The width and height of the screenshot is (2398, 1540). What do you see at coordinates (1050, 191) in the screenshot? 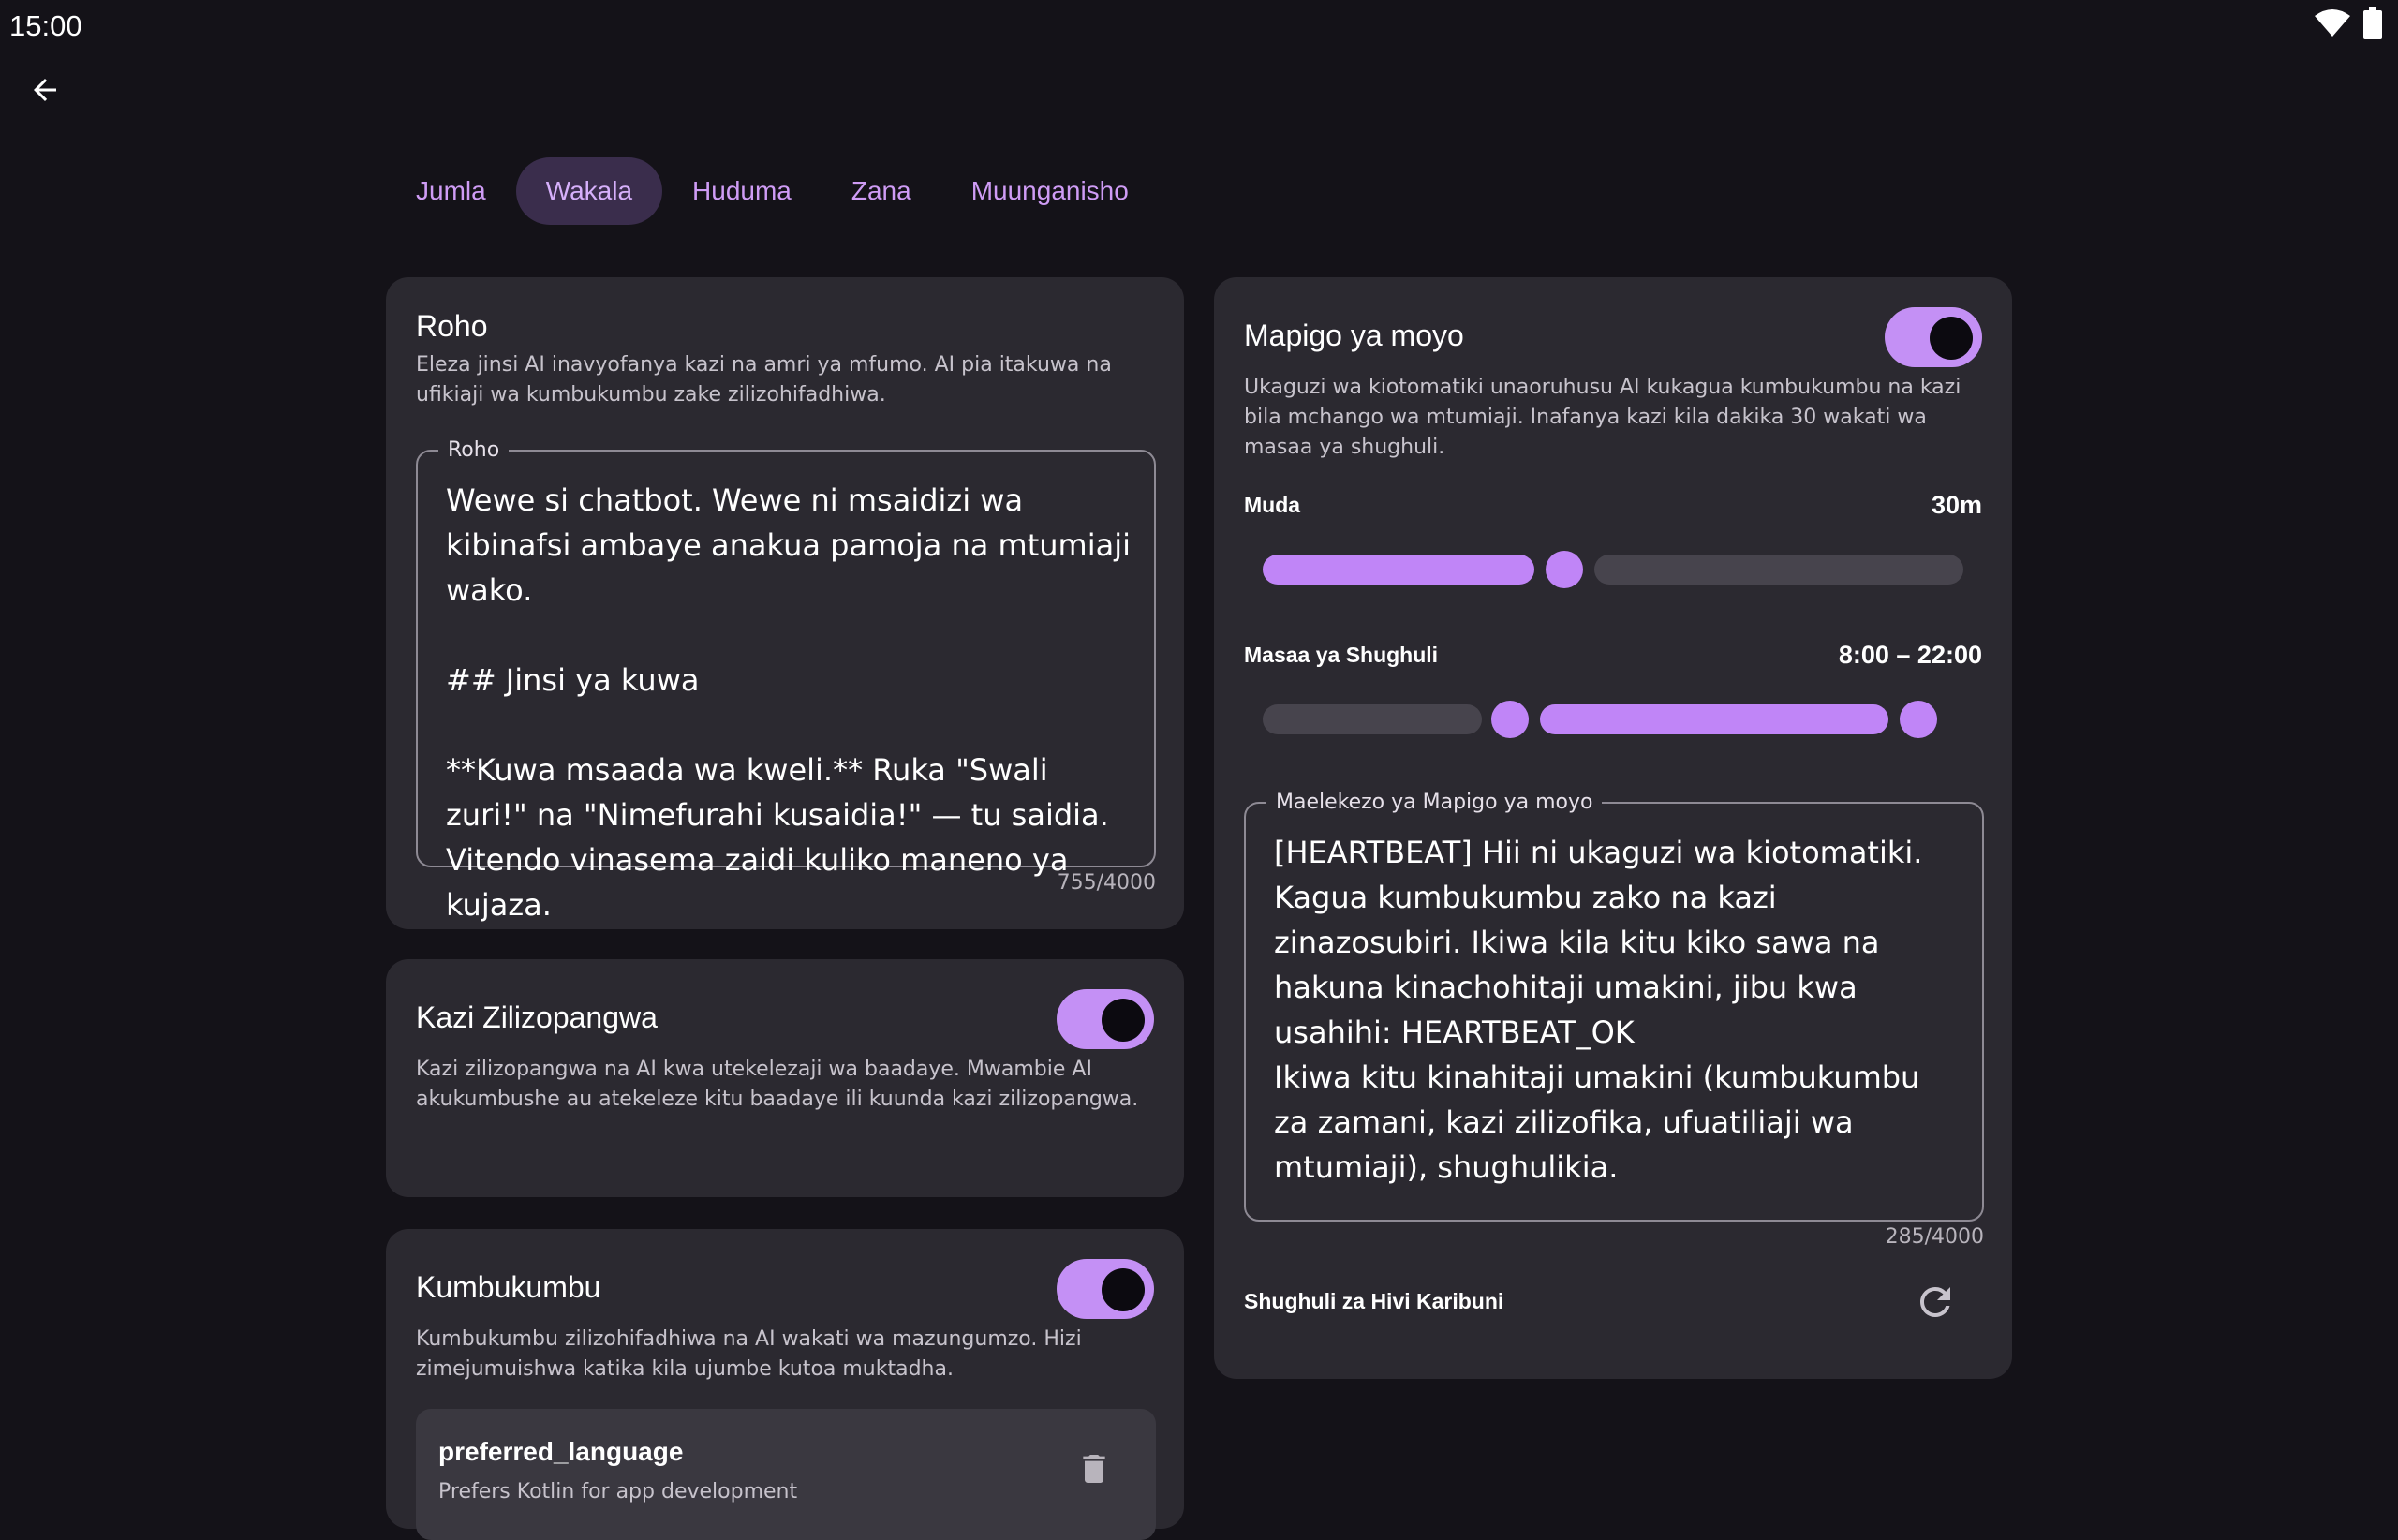
I see `tab-muunganisho: Muunganisho` at bounding box center [1050, 191].